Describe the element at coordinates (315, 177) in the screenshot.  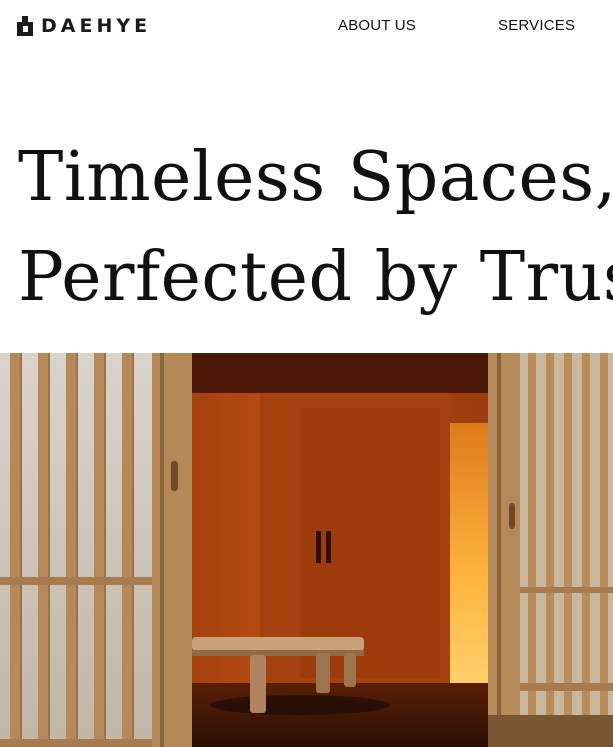
I see `hero-headline-line-1: Timeless Spaces,` at that location.